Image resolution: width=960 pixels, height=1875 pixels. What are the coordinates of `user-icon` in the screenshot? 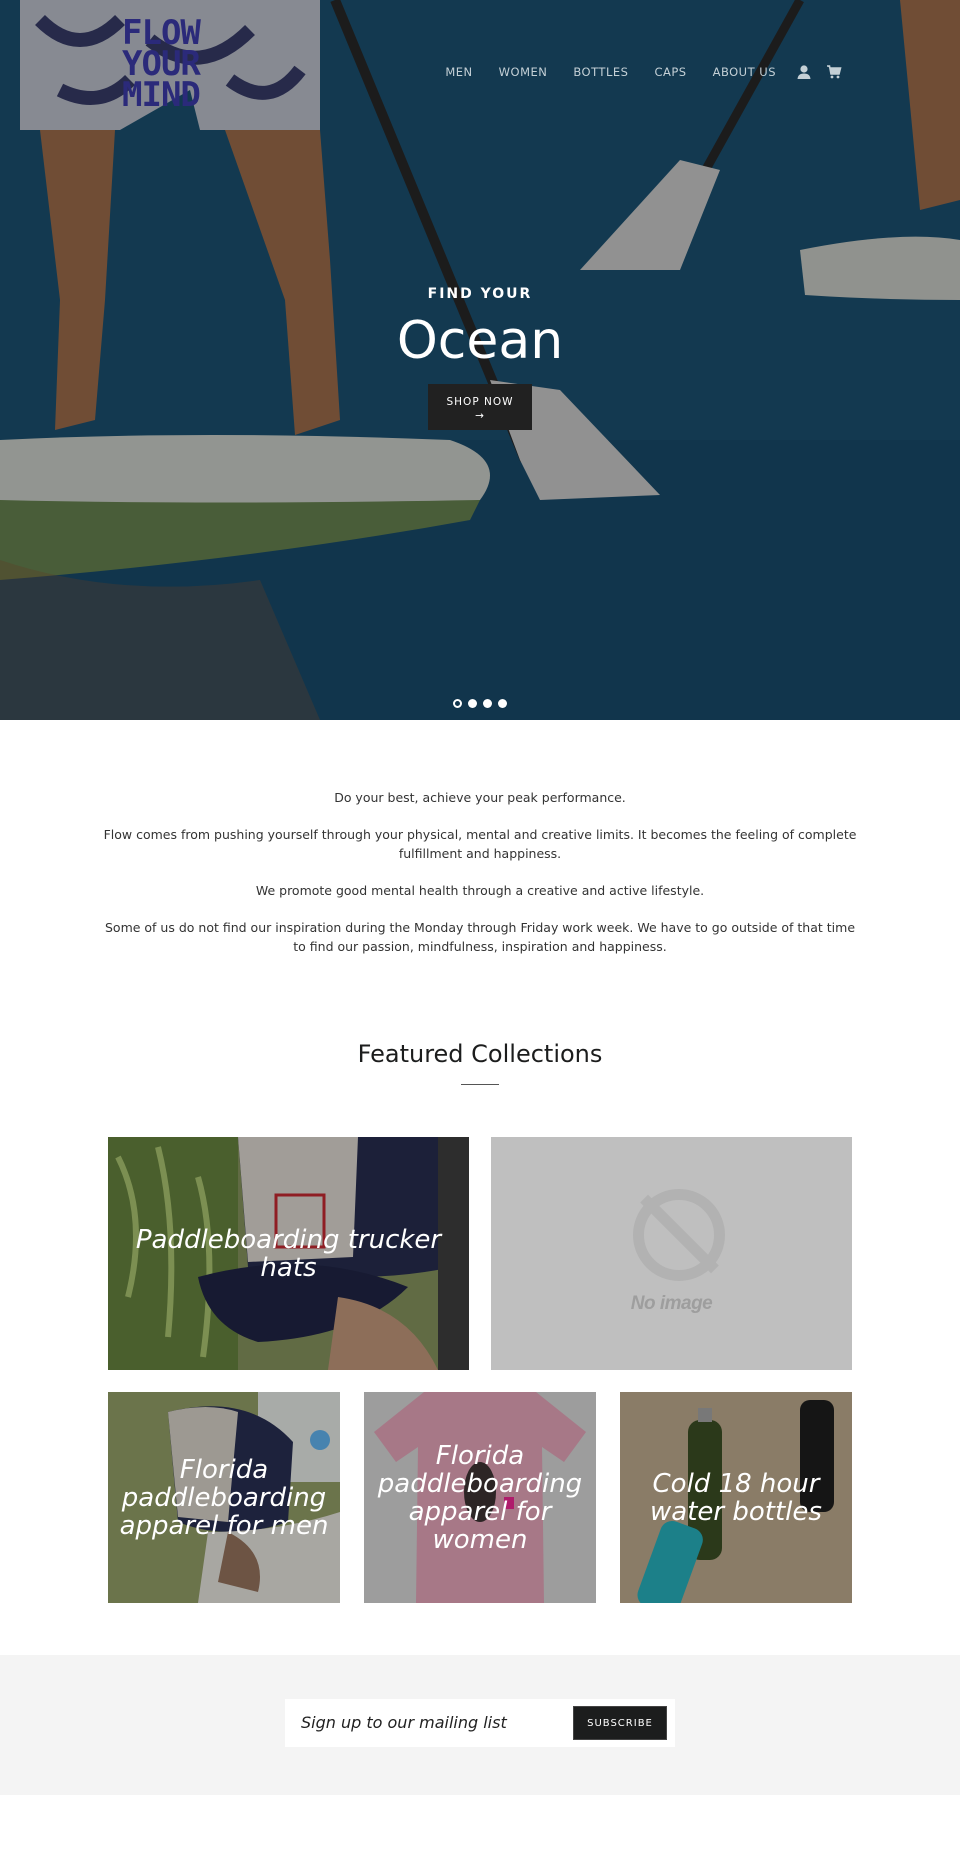 It's located at (804, 72).